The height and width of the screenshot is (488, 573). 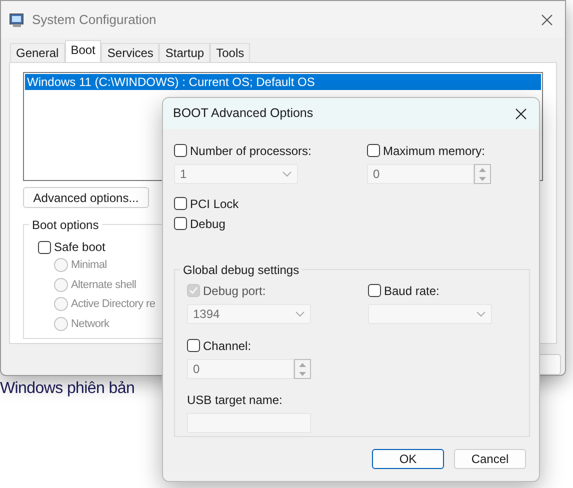 What do you see at coordinates (89, 266) in the screenshot?
I see `radio-label: Minimal` at bounding box center [89, 266].